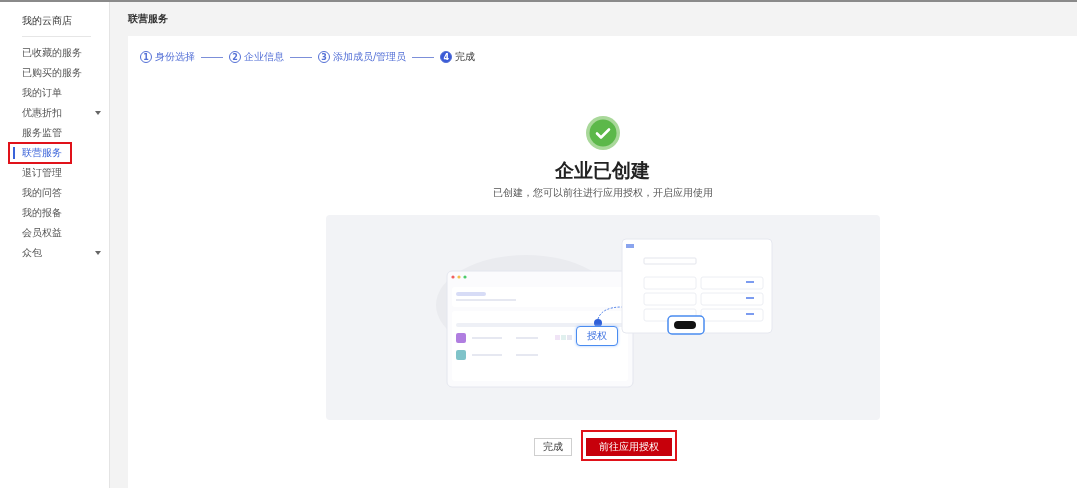  What do you see at coordinates (54, 73) in the screenshot?
I see `sidebar-item: 已购买的服务` at bounding box center [54, 73].